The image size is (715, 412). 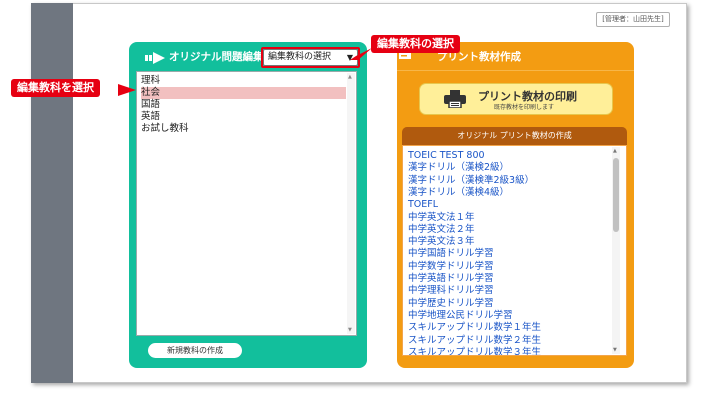 What do you see at coordinates (460, 316) in the screenshot?
I see `list-item: 中学地理公民ドリル学習` at bounding box center [460, 316].